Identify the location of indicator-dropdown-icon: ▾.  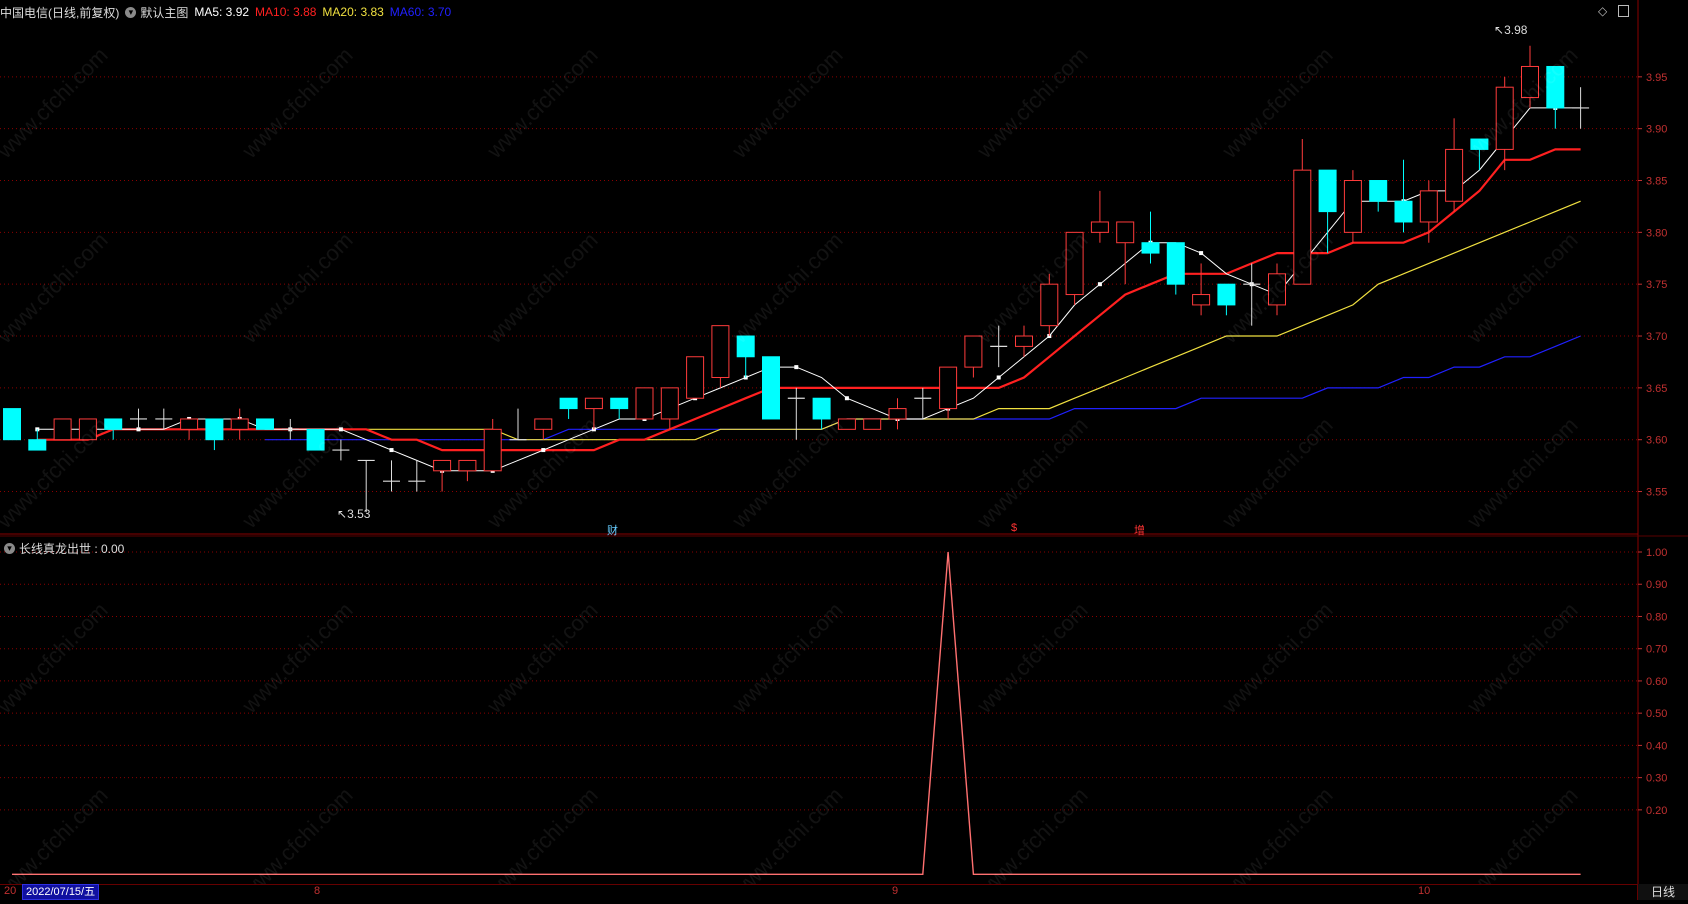
(9, 548).